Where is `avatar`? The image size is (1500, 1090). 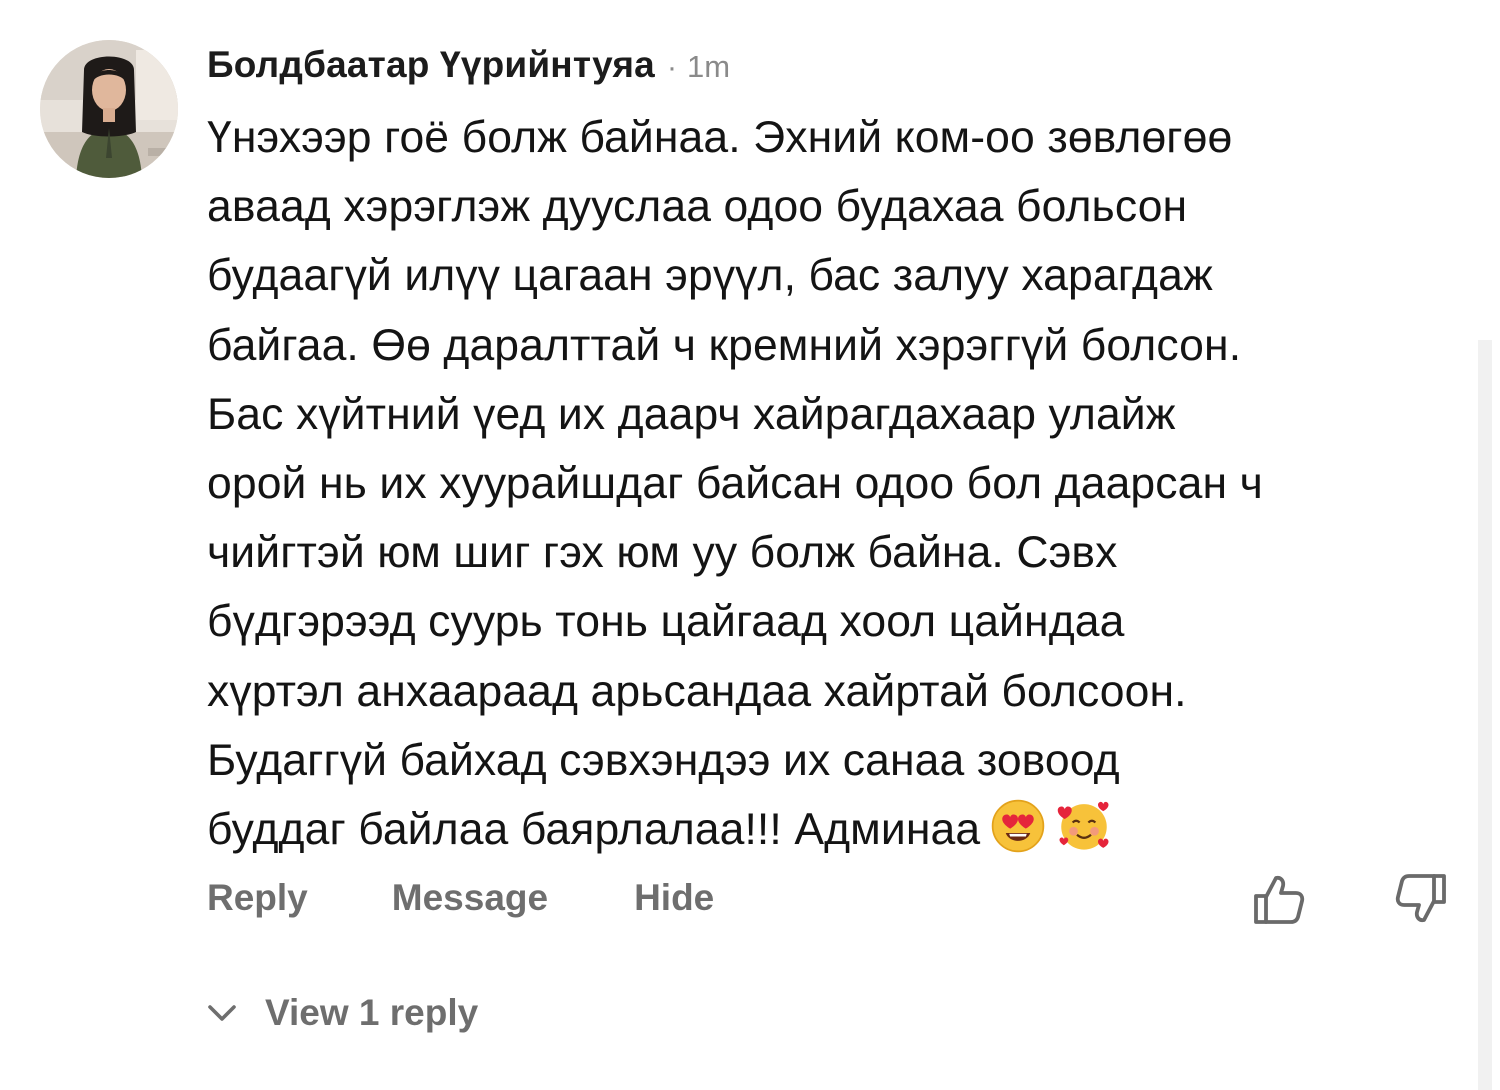 avatar is located at coordinates (109, 109).